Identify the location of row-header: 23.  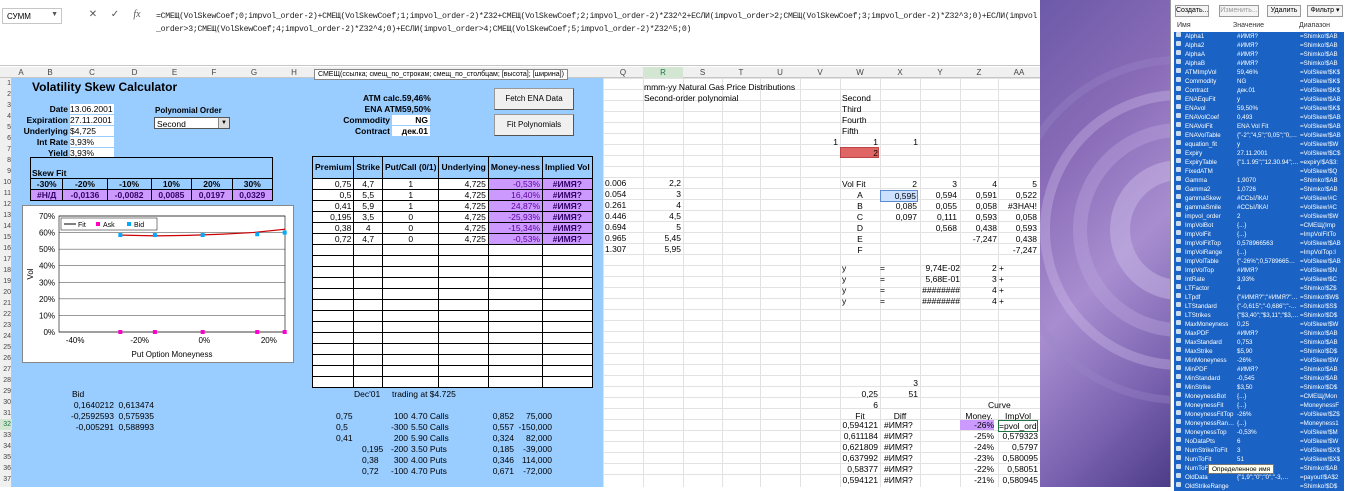
(6, 325).